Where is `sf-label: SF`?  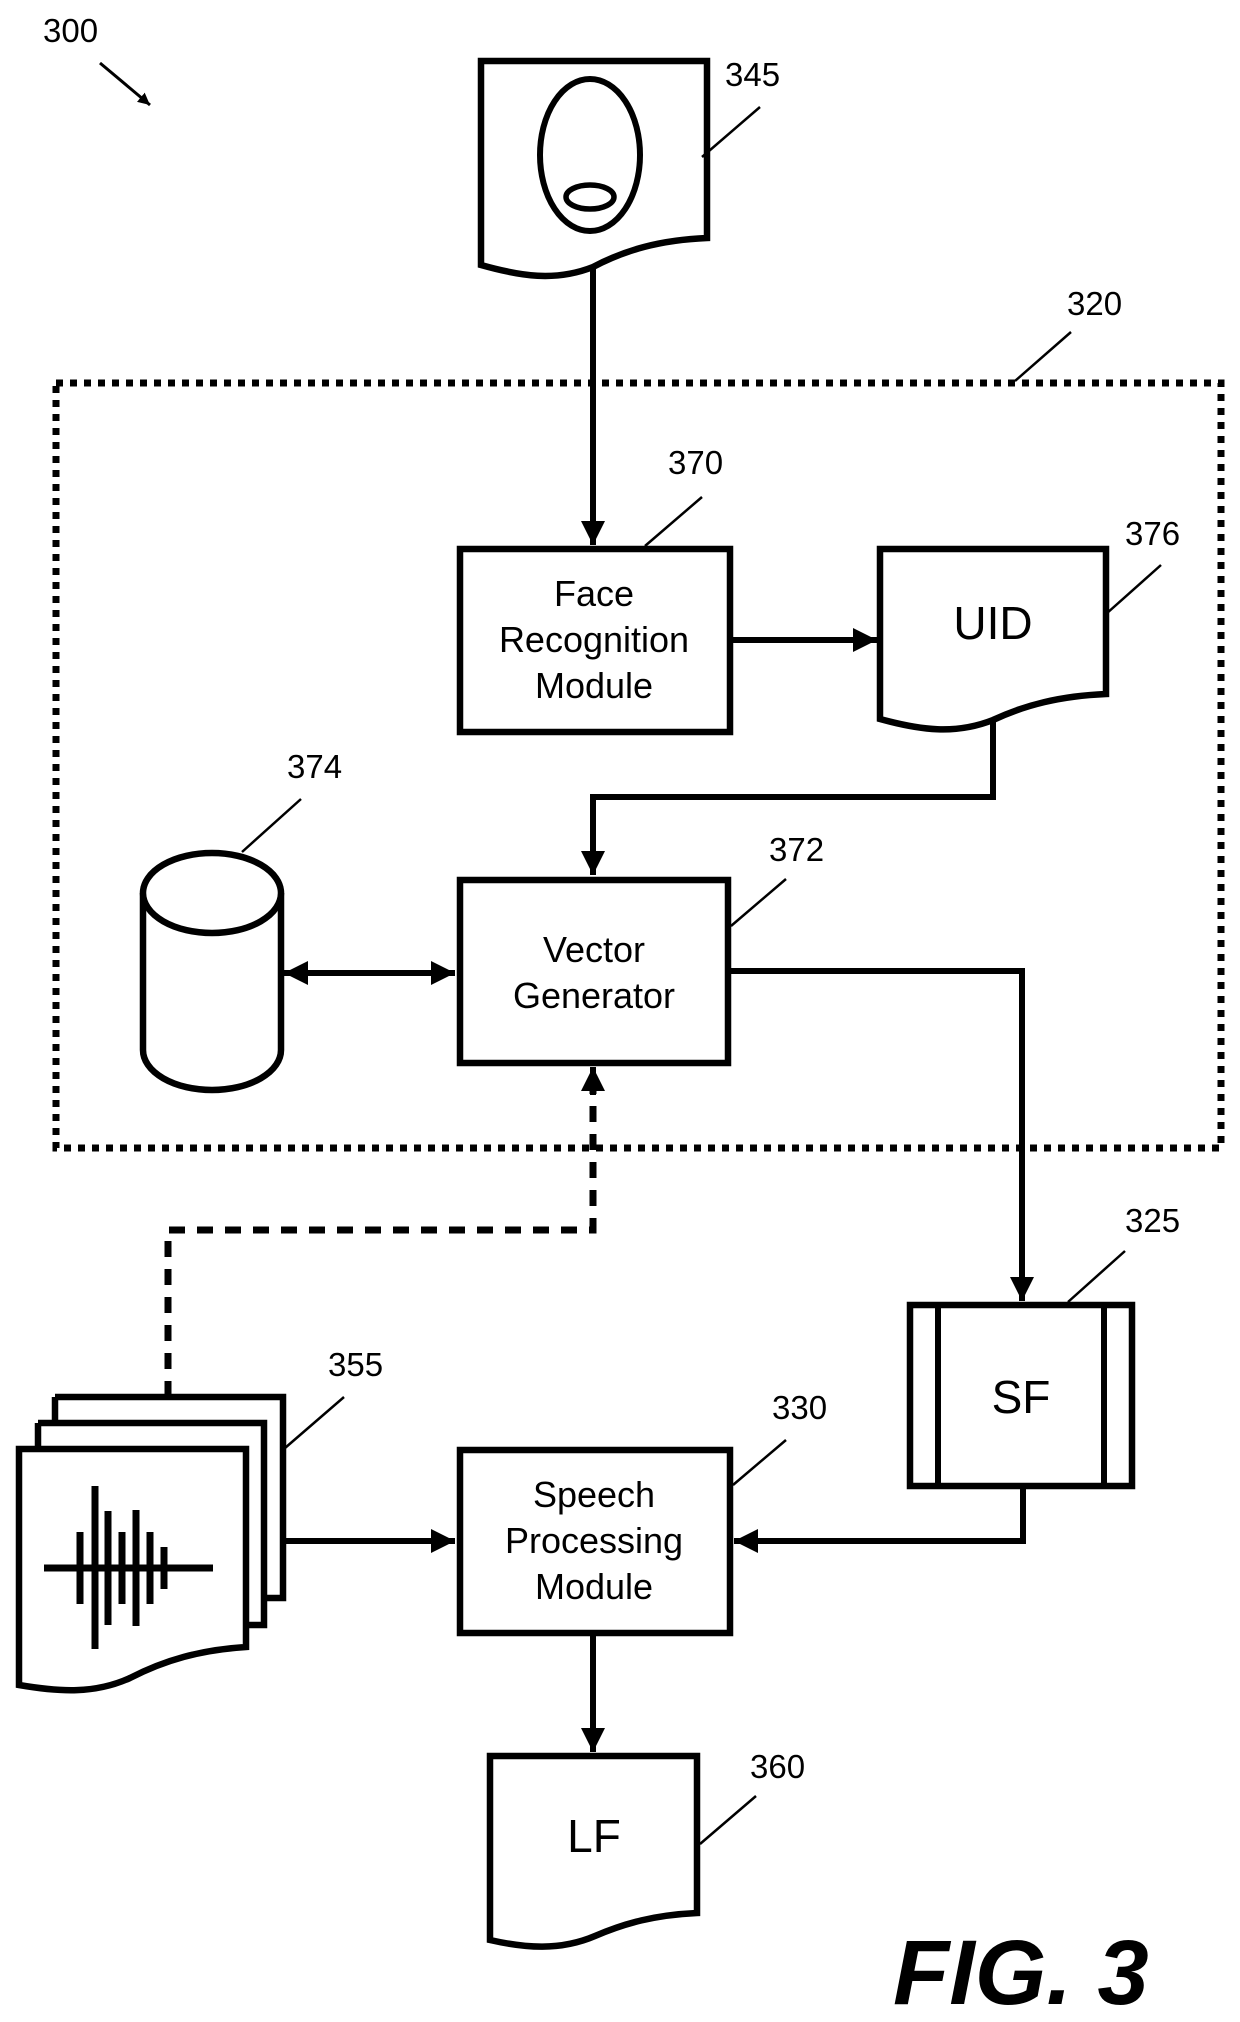 sf-label: SF is located at coordinates (1021, 1397).